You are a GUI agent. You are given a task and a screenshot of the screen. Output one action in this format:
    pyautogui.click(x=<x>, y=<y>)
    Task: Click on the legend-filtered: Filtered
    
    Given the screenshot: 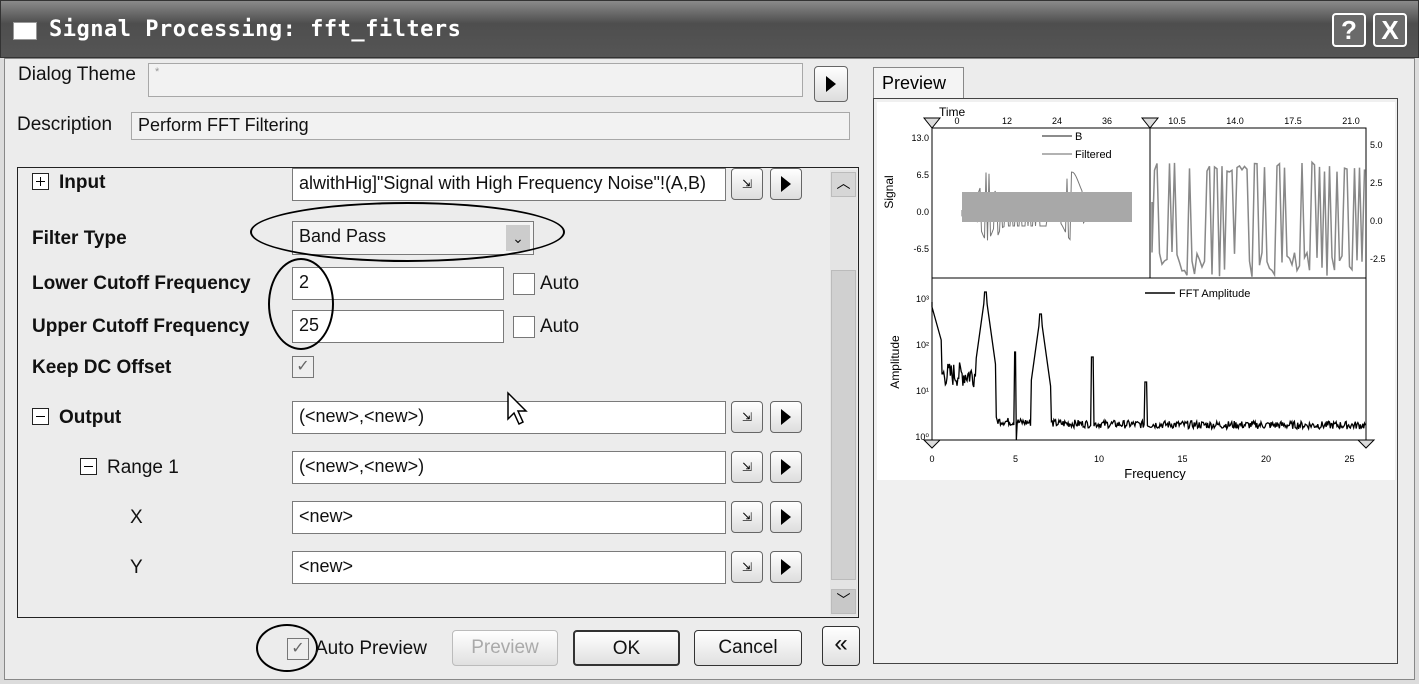 What is the action you would take?
    pyautogui.click(x=1093, y=155)
    